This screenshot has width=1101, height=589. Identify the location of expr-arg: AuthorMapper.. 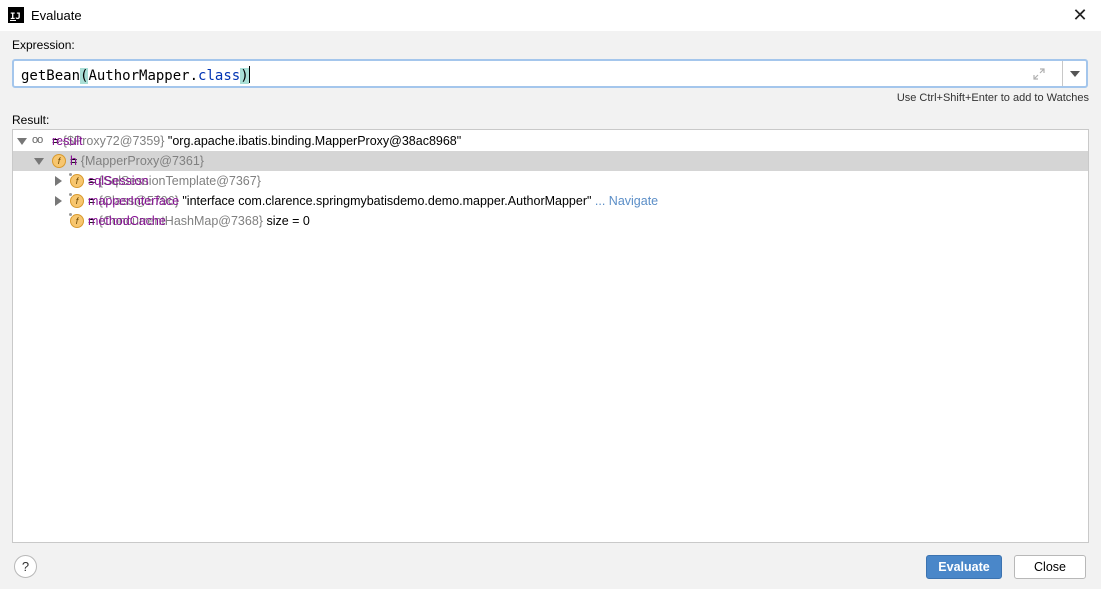
(143, 76).